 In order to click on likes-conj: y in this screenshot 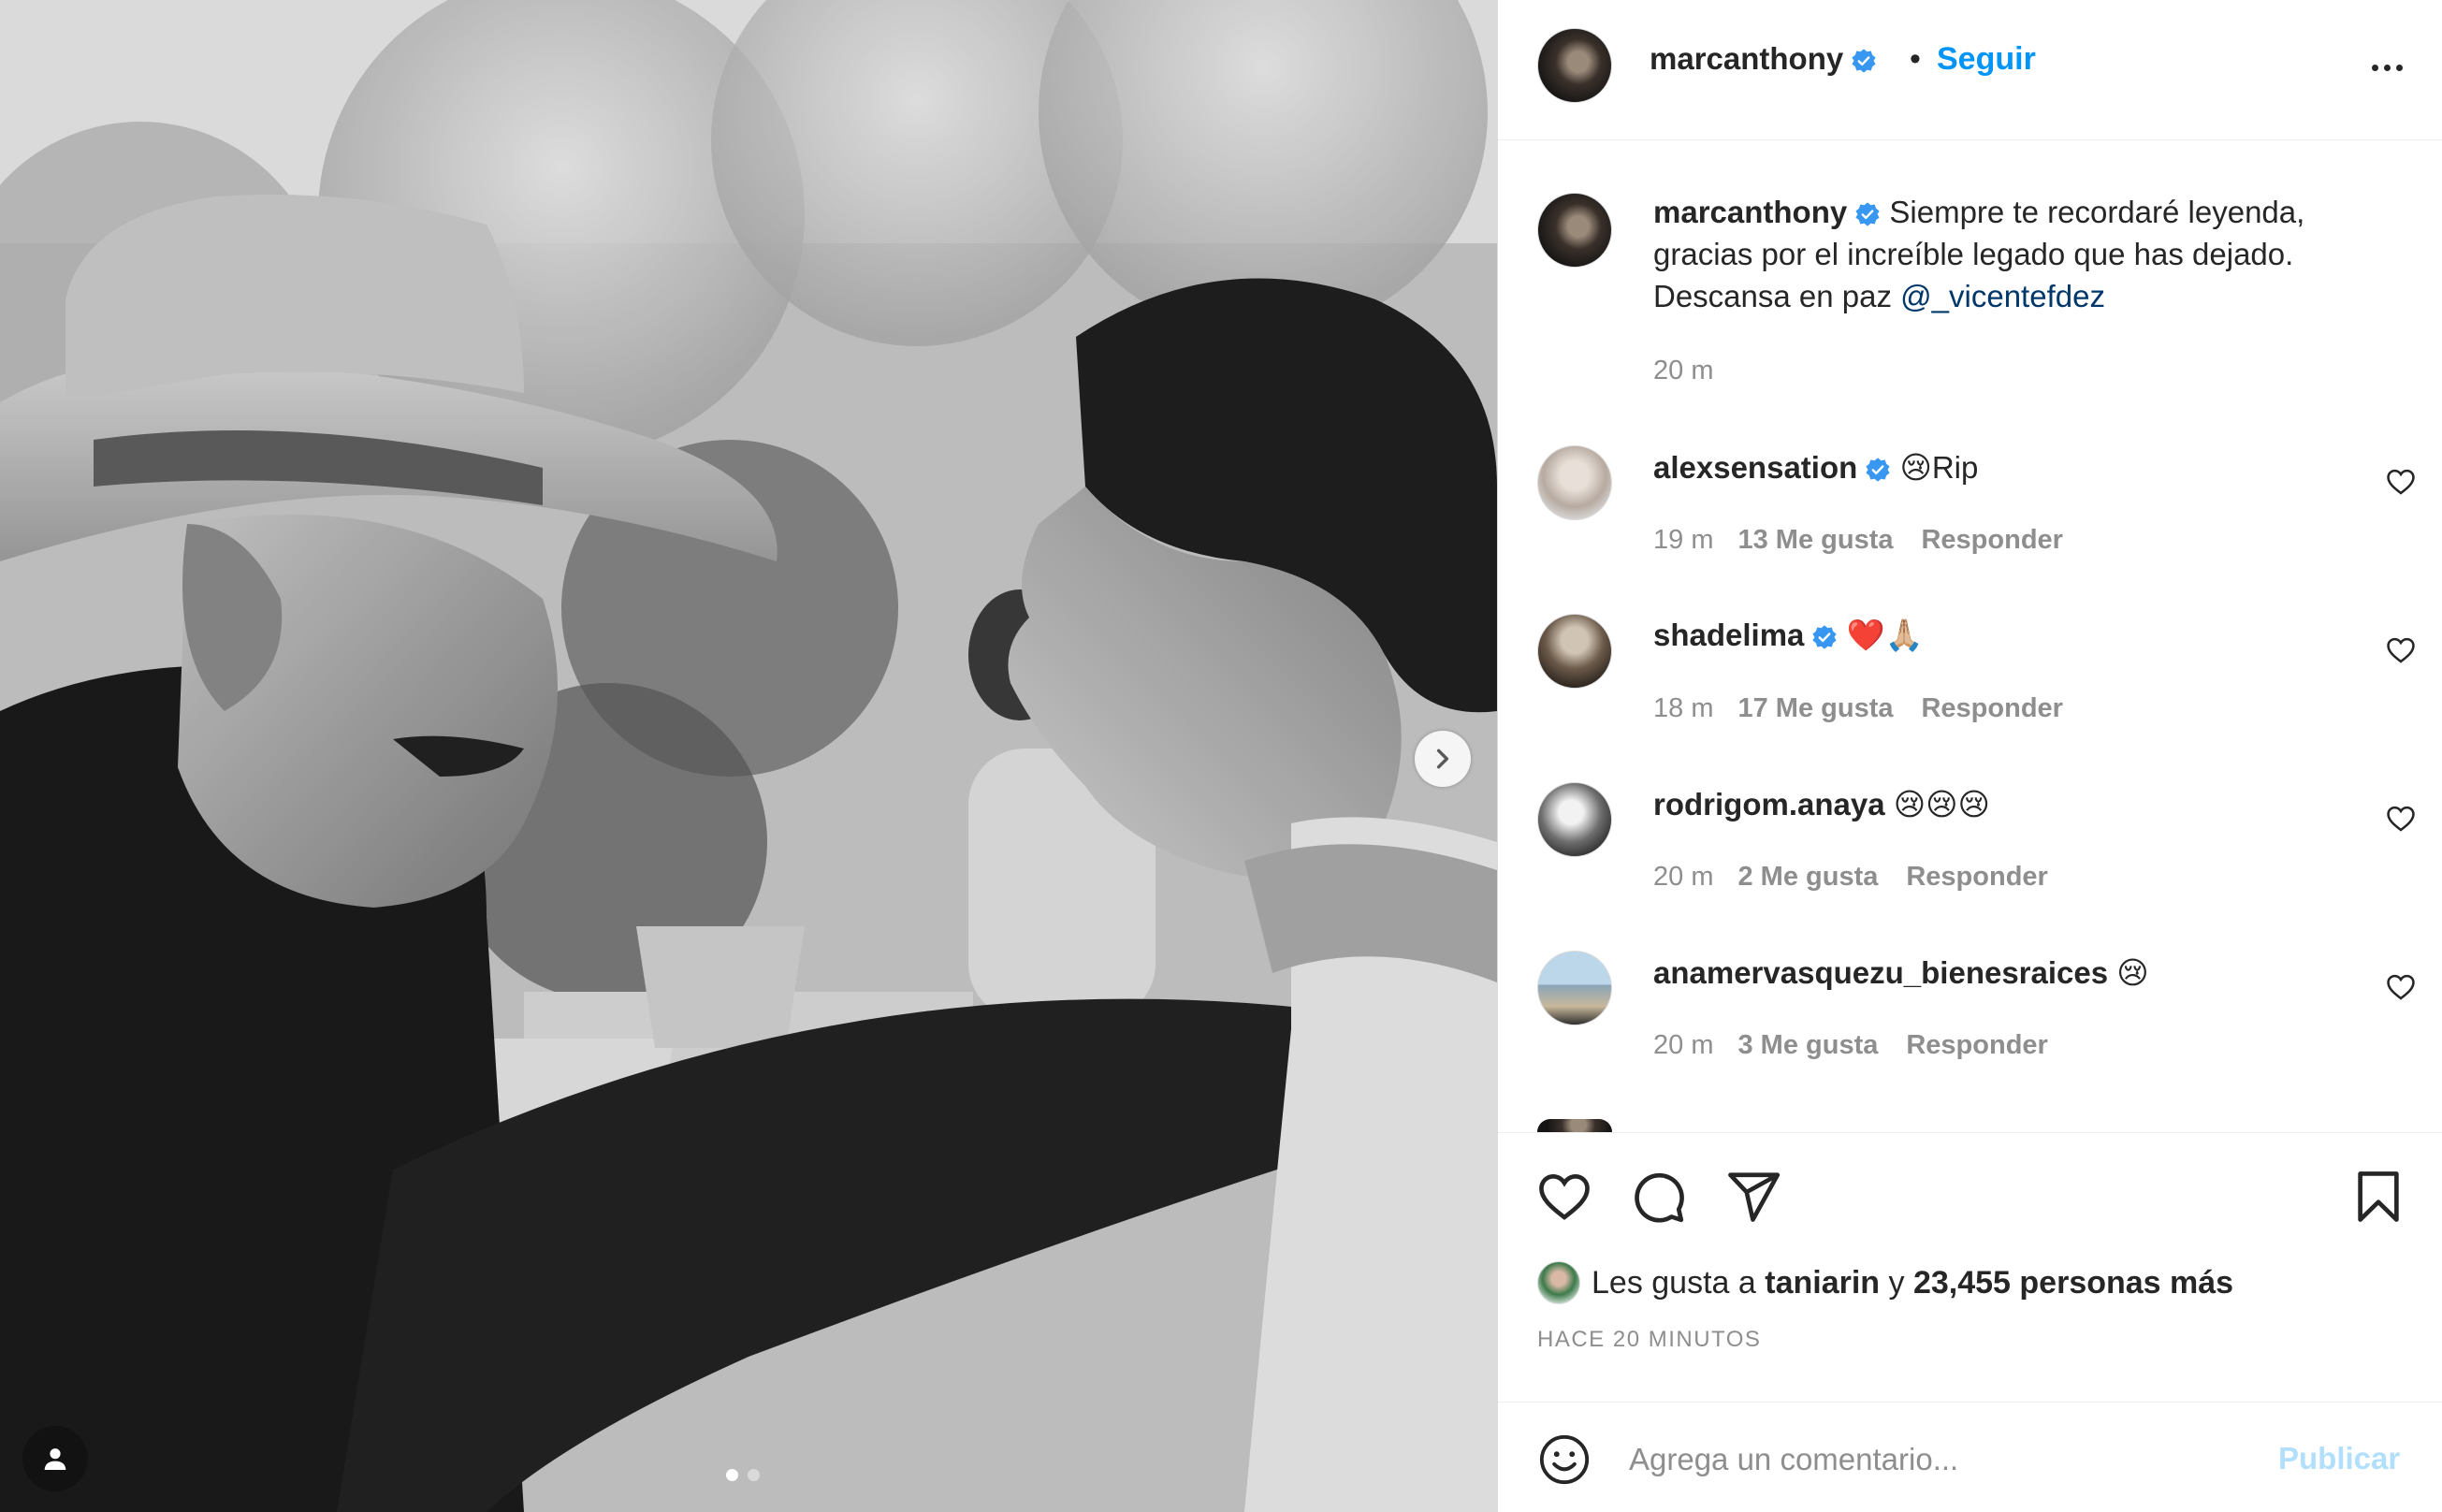, I will do `click(1896, 1283)`.